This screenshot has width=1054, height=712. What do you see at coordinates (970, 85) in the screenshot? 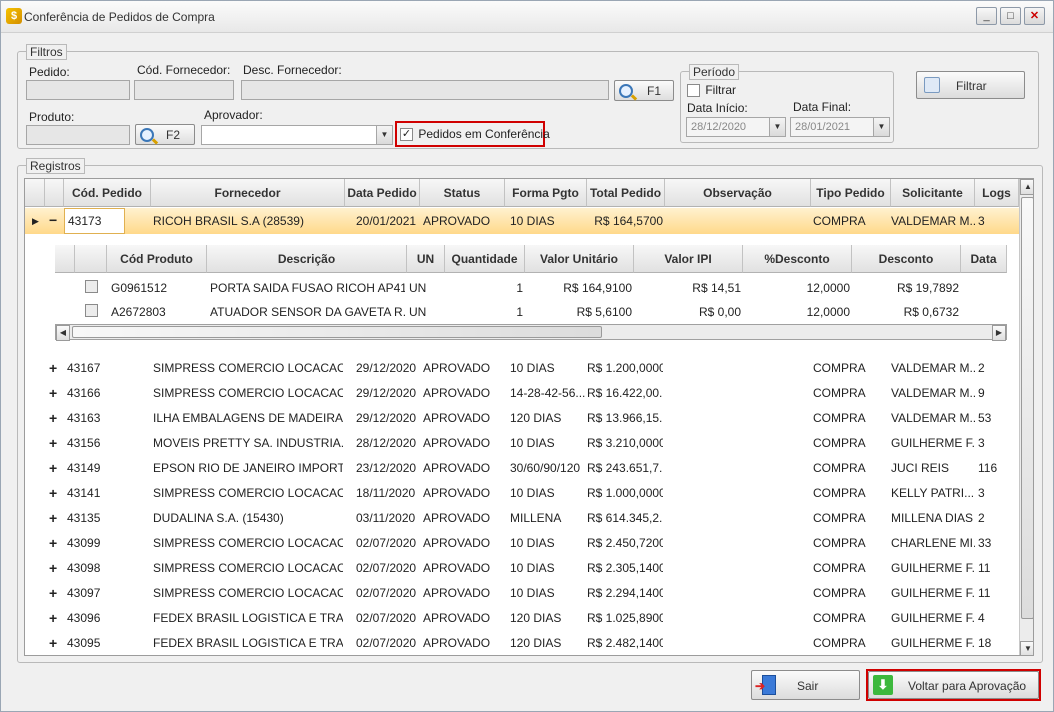
I see `filtrar-button: Filtrar` at bounding box center [970, 85].